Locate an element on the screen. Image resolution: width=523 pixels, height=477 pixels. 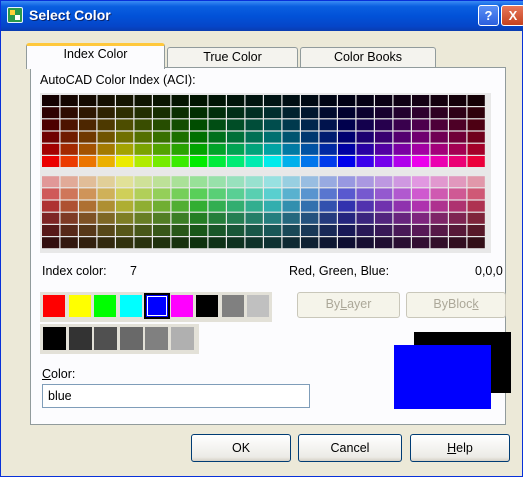
tab-true-color: True Color is located at coordinates (232, 57).